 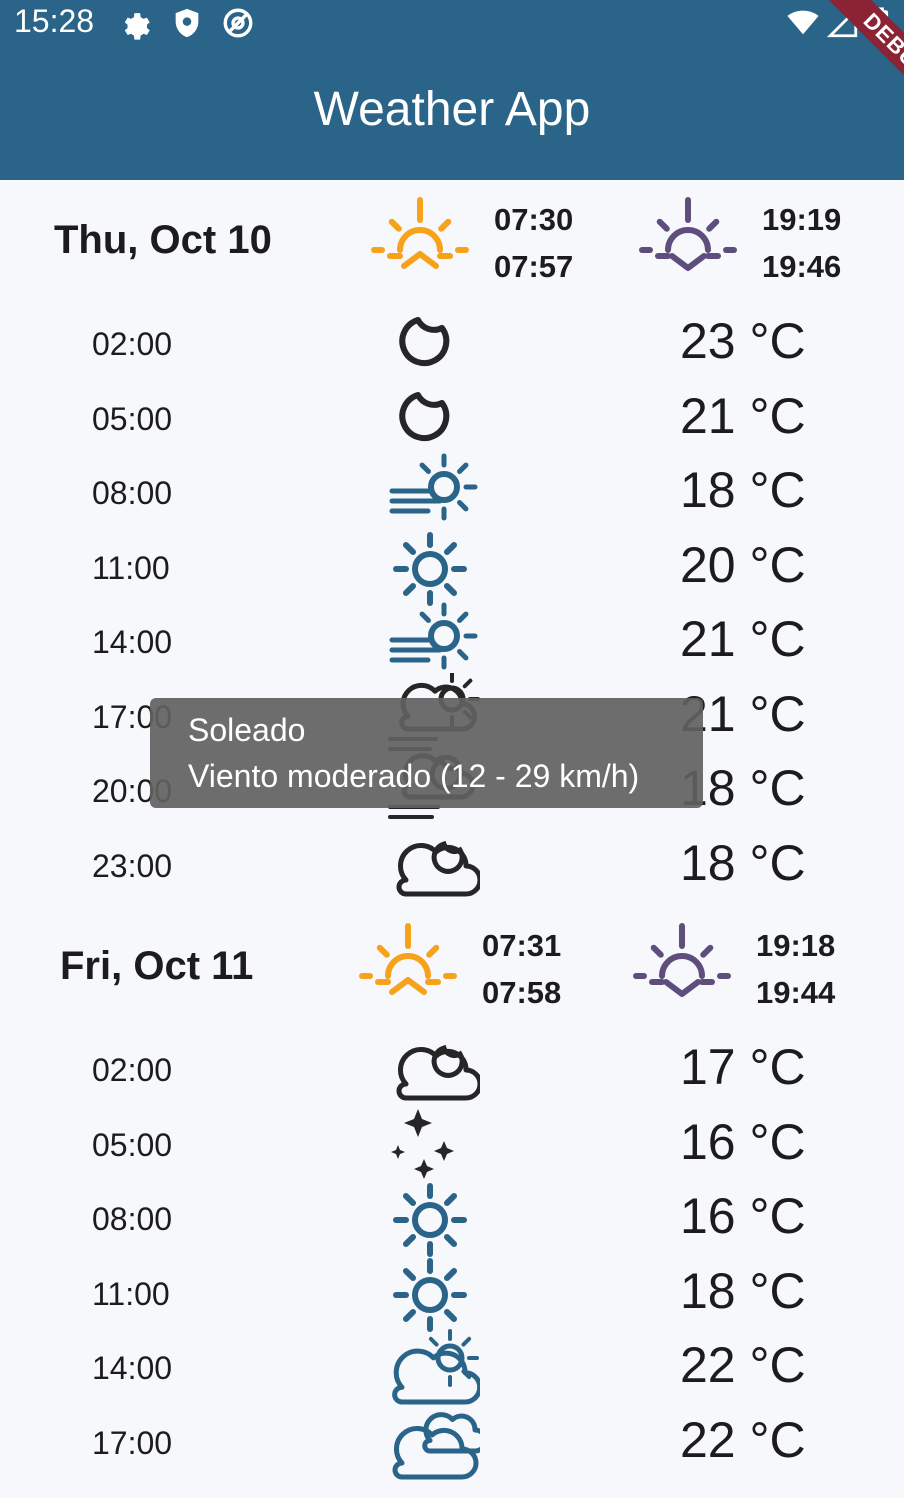 What do you see at coordinates (238, 23) in the screenshot?
I see `at-sign-icon` at bounding box center [238, 23].